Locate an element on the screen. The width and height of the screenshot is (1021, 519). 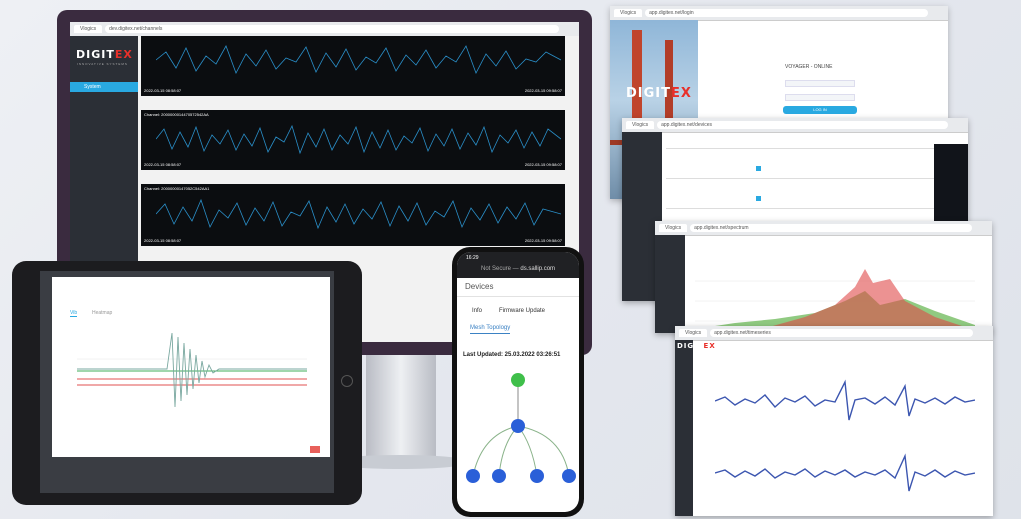
username-field is located at coordinates (820, 83).